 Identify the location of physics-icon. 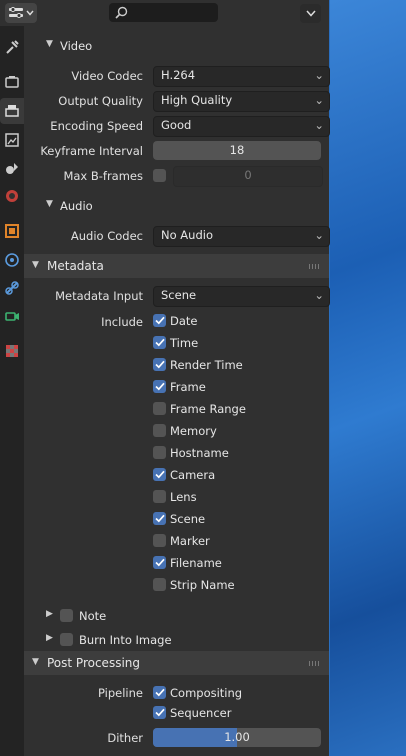
(12, 260).